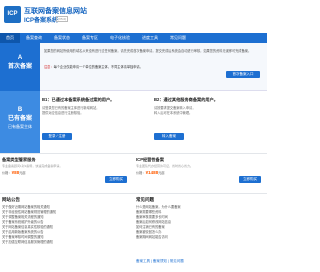 The image size is (320, 272). Describe the element at coordinates (11, 199) in the screenshot. I see `news-title: 网站公告` at that location.